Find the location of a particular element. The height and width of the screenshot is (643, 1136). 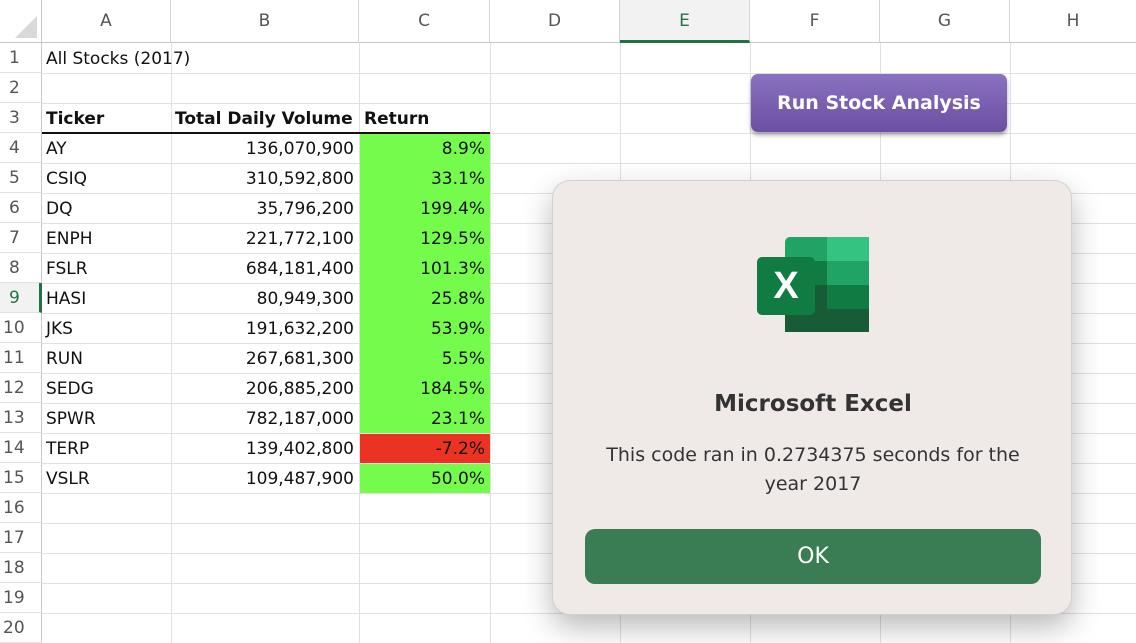

row-header: 6 is located at coordinates (21, 208).